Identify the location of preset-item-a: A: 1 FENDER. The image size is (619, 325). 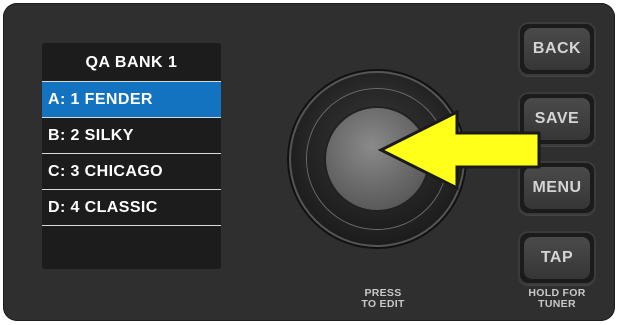
(131, 100).